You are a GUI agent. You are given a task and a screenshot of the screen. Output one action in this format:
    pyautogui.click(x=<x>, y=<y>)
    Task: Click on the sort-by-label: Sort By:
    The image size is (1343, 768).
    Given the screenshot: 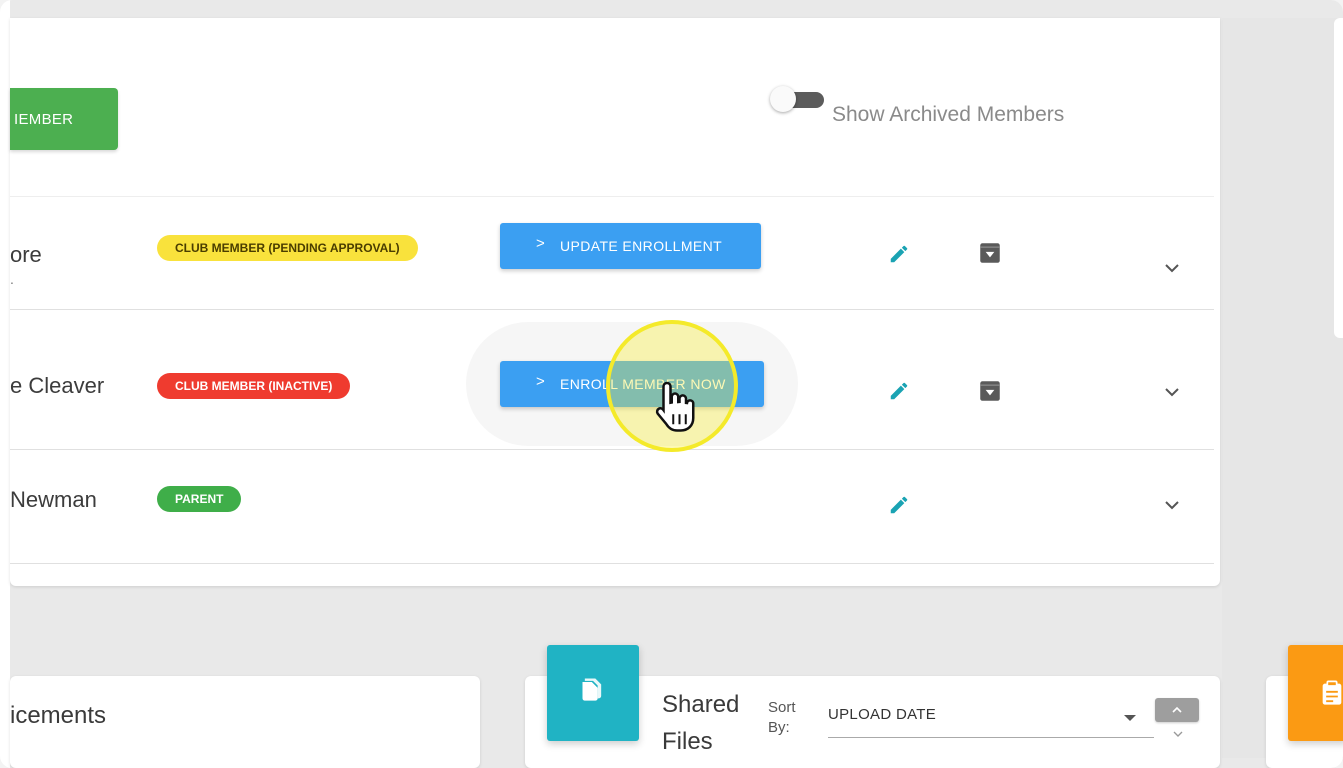 What is the action you would take?
    pyautogui.click(x=782, y=718)
    